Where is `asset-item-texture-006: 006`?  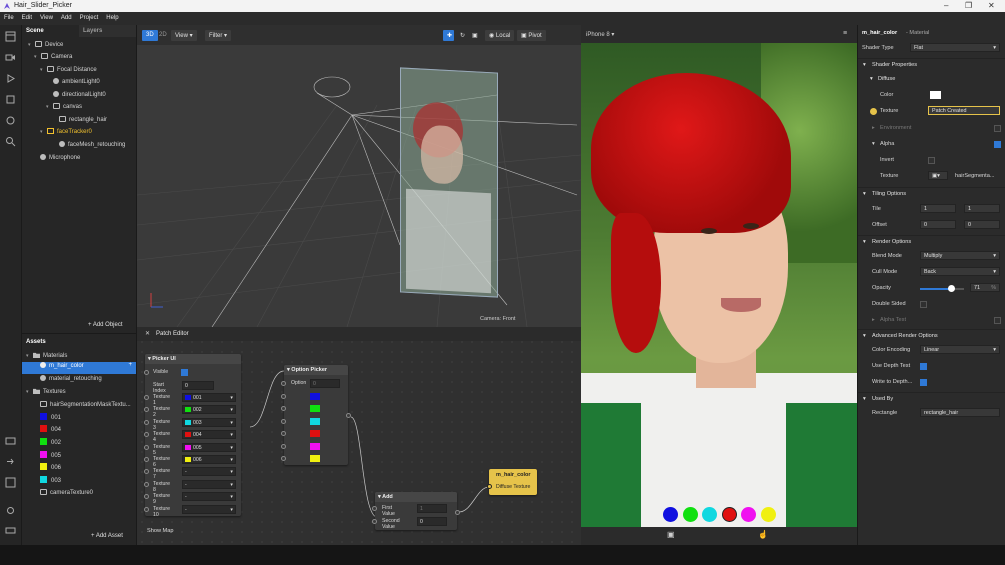 asset-item-texture-006: 006 is located at coordinates (50, 469).